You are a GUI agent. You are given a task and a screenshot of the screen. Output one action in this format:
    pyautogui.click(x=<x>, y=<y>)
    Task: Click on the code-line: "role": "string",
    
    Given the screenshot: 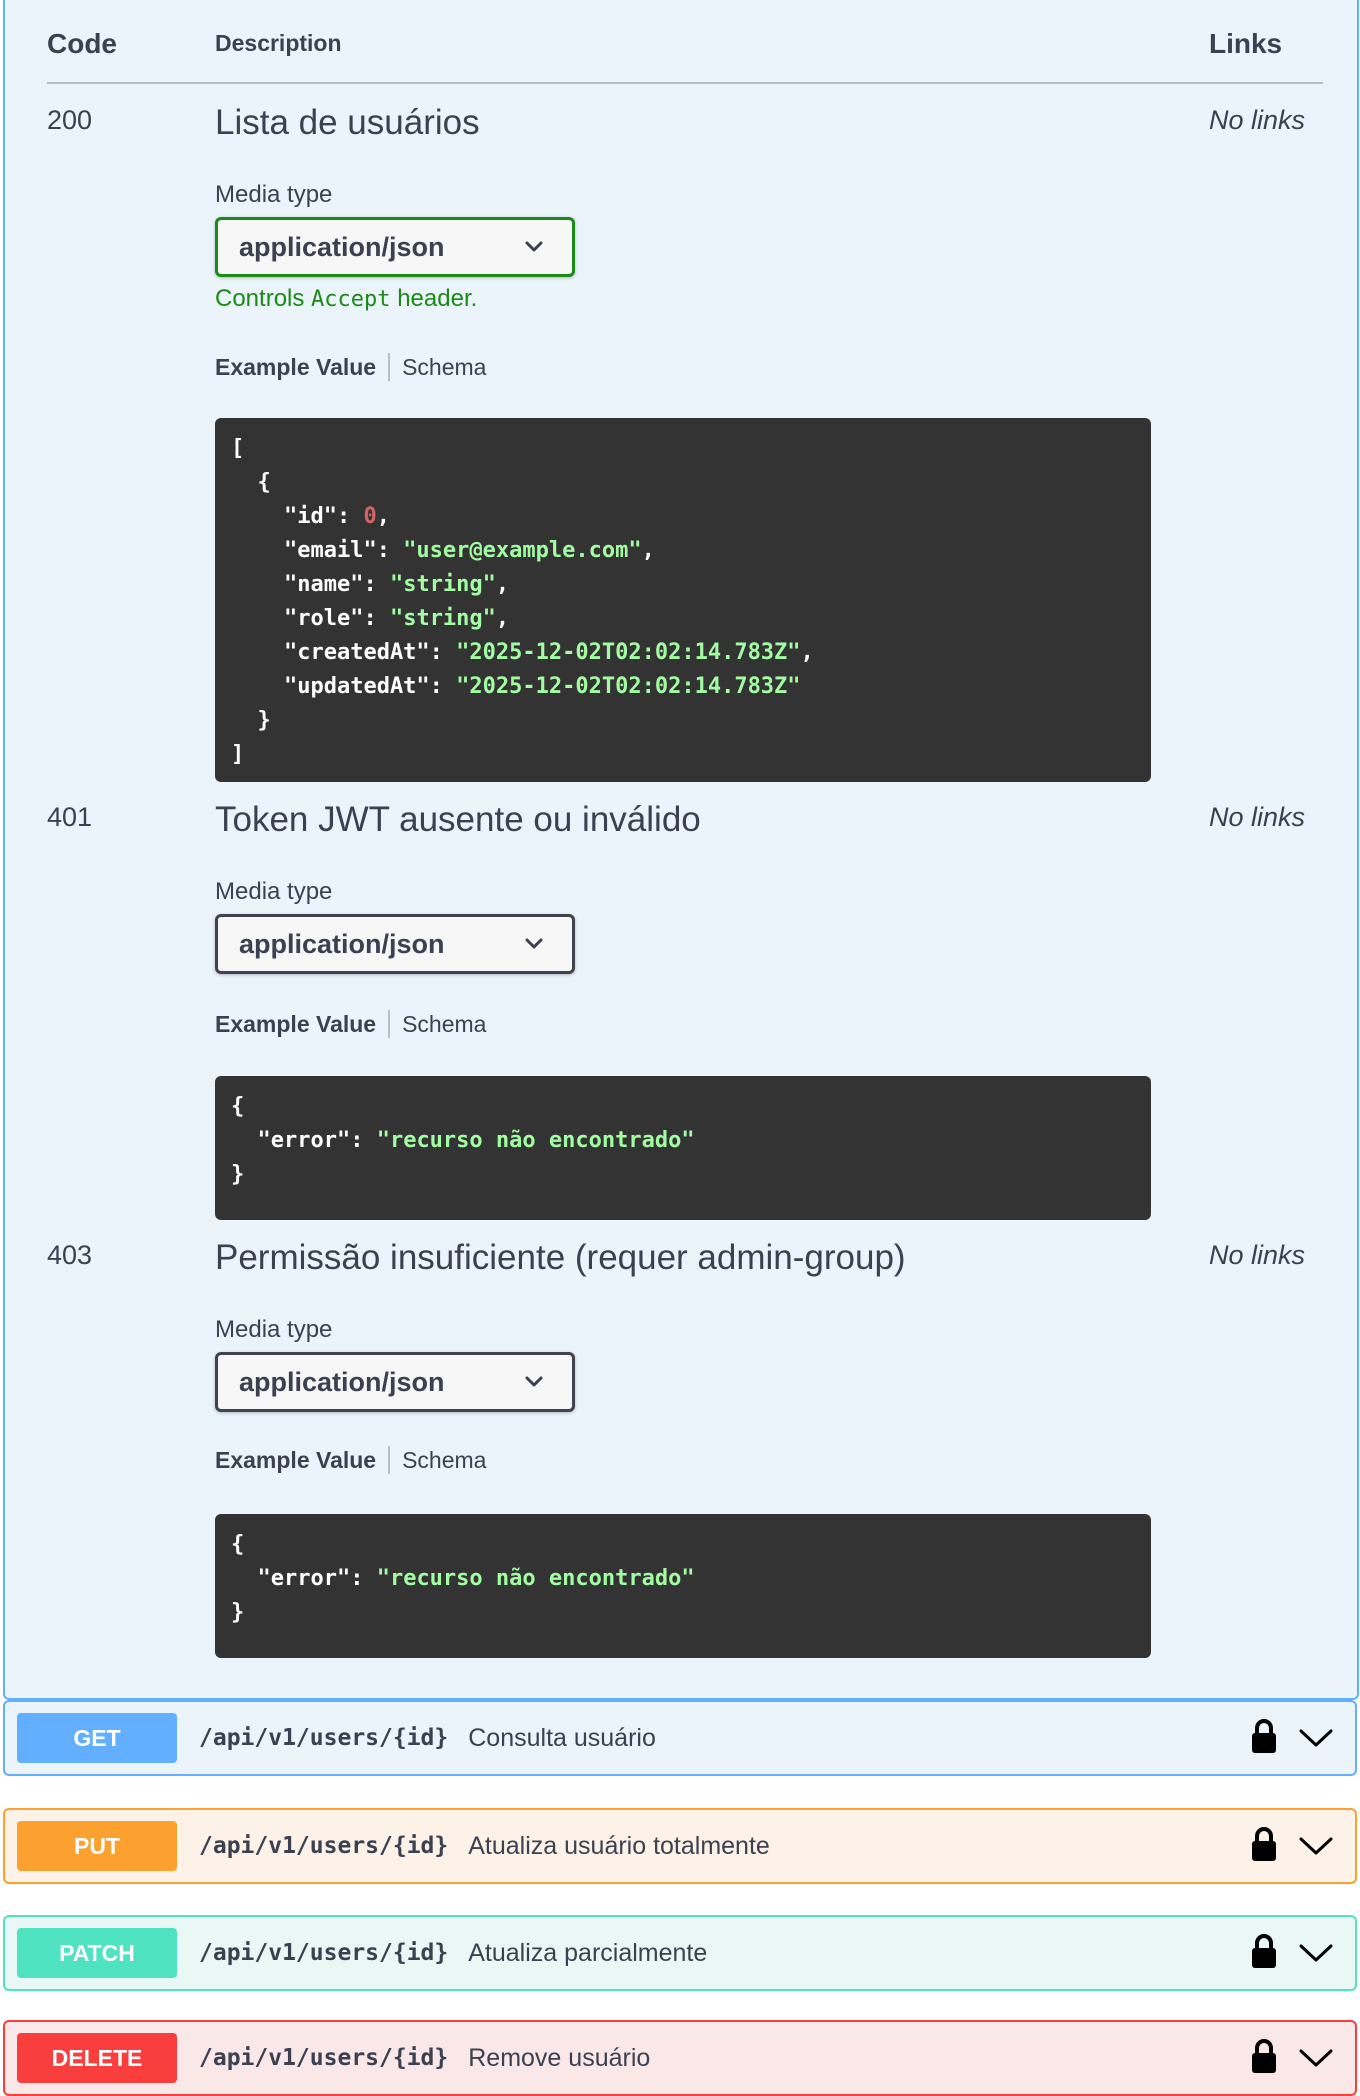 What is the action you would take?
    pyautogui.click(x=370, y=618)
    